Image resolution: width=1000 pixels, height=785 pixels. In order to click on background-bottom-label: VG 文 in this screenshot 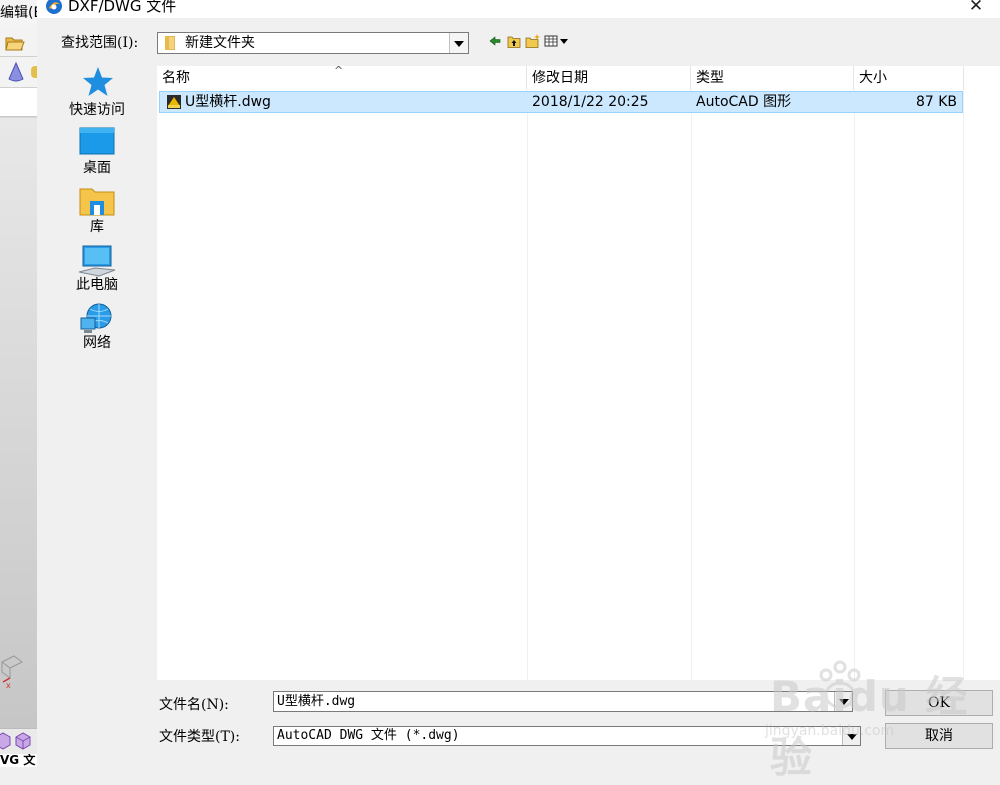, I will do `click(18, 760)`.